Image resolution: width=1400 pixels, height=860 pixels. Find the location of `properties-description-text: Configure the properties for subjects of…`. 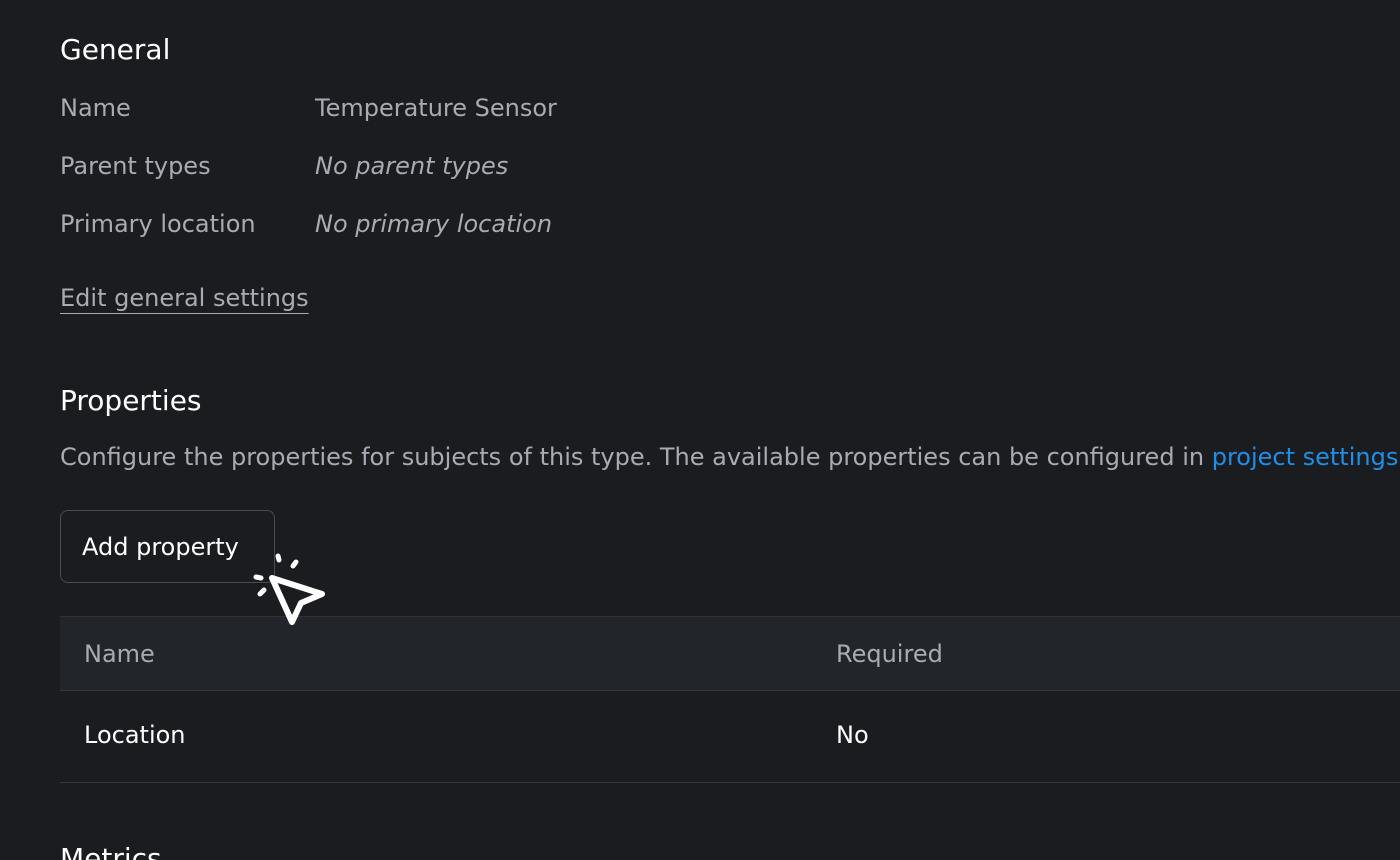

properties-description-text: Configure the properties for subjects of… is located at coordinates (636, 457).